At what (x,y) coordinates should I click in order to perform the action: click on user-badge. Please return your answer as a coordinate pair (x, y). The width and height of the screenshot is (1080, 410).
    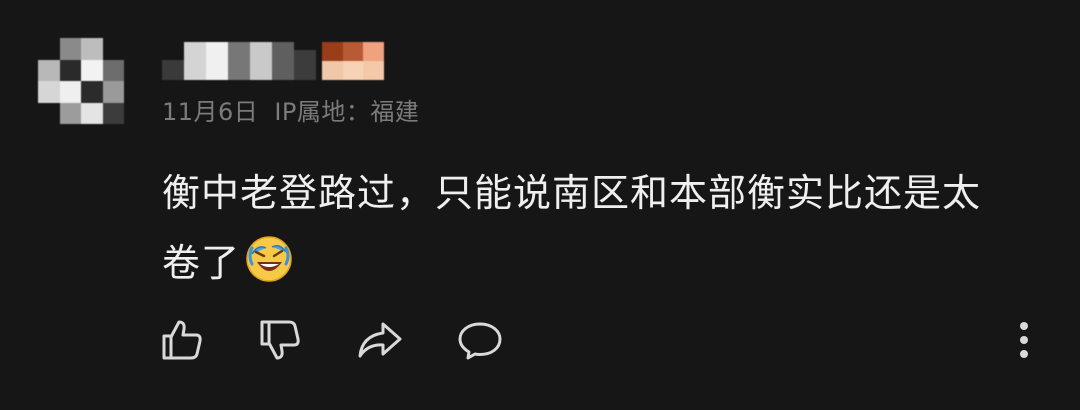
    Looking at the image, I should click on (353, 61).